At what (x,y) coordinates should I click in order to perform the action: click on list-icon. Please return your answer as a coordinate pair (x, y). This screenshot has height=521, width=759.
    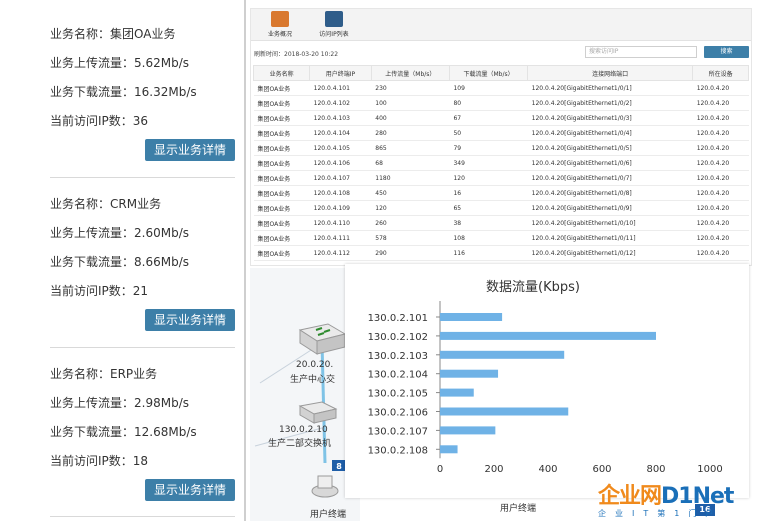
    Looking at the image, I should click on (334, 19).